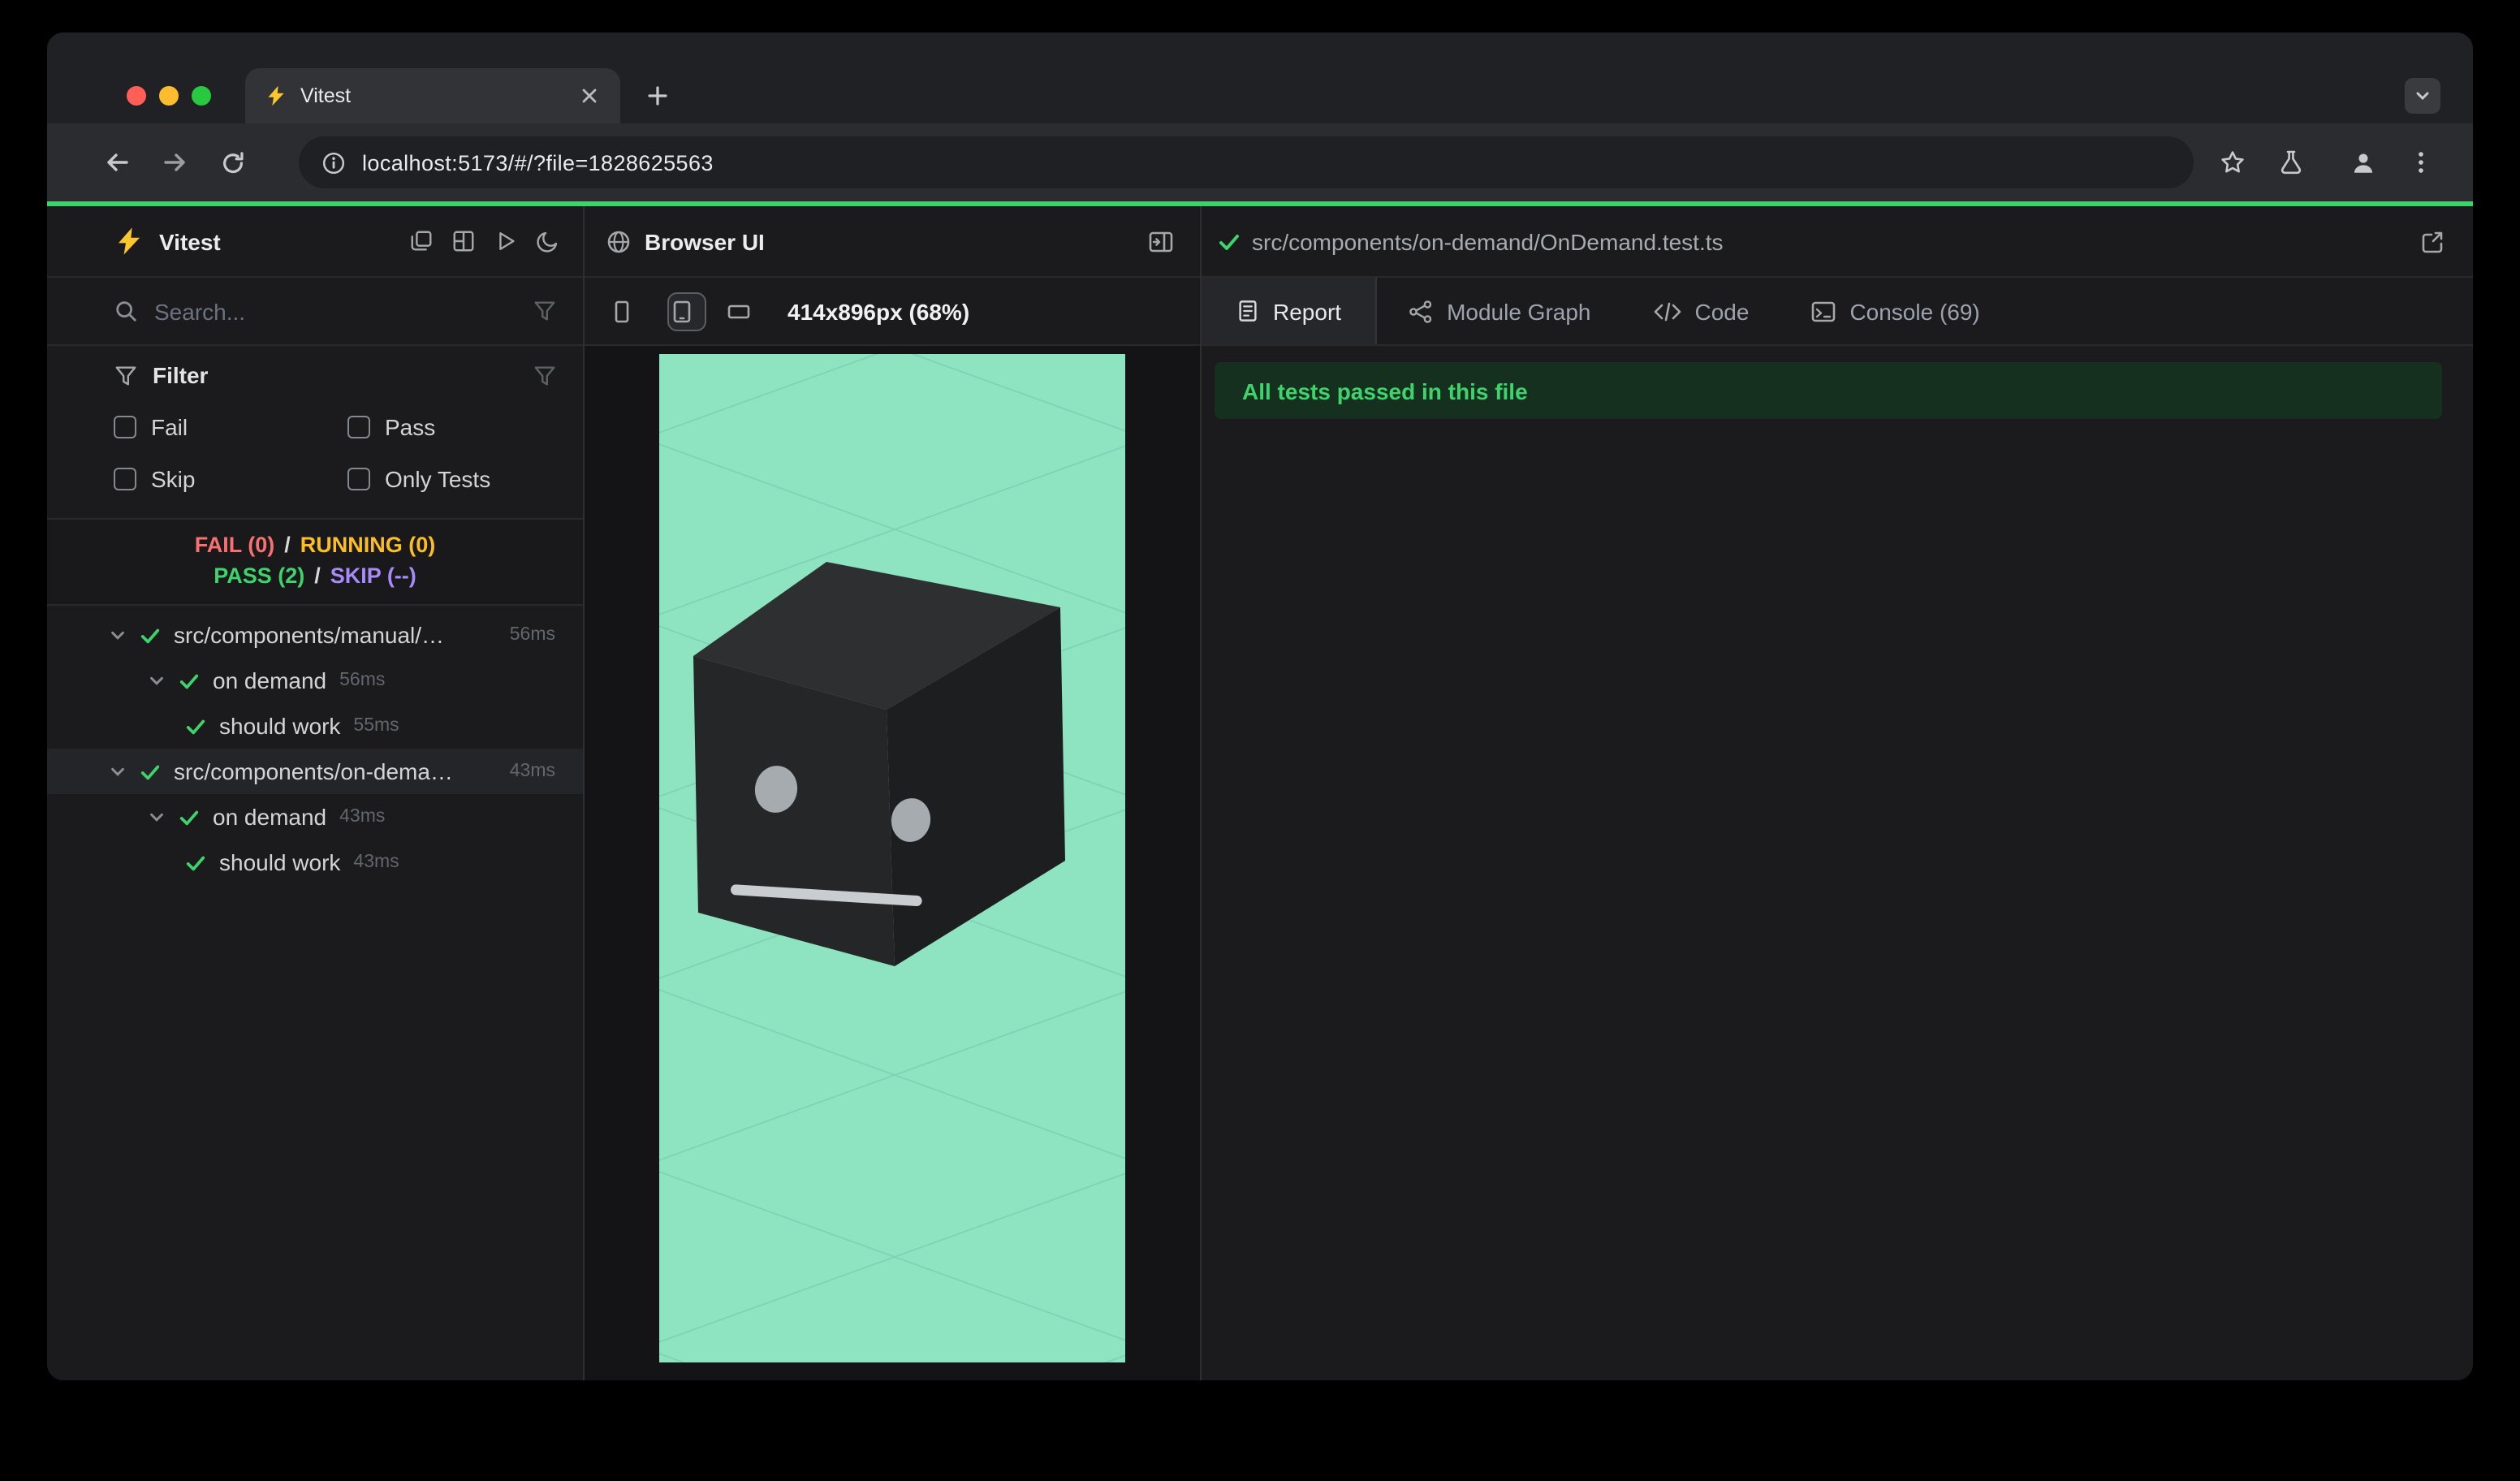 This screenshot has width=2520, height=1481. I want to click on summary-line-2: PASS (2) / SKIP (--), so click(315, 575).